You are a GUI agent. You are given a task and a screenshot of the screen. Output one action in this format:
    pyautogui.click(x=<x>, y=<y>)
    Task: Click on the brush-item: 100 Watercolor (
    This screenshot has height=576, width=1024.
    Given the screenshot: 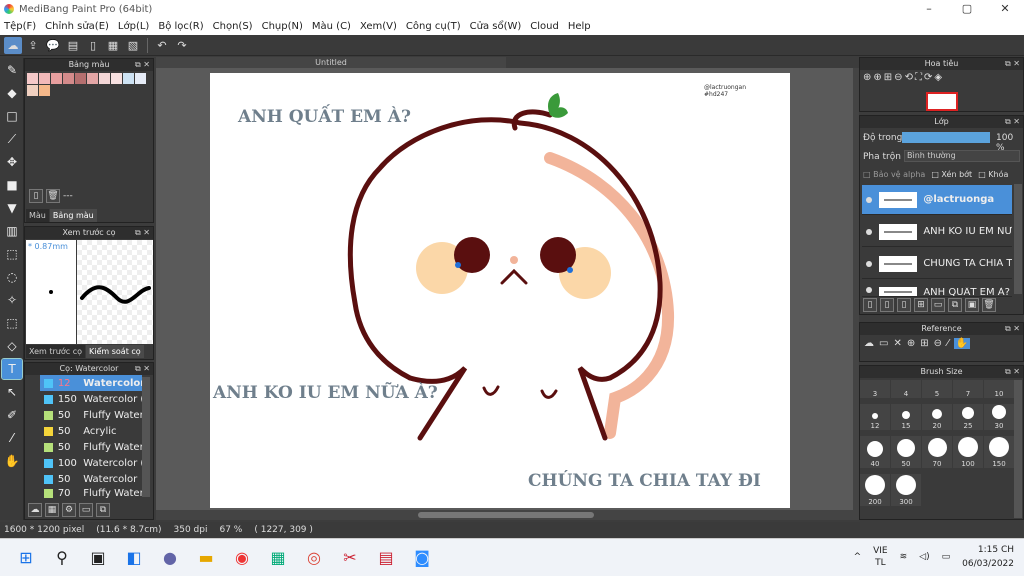 What is the action you would take?
    pyautogui.click(x=91, y=463)
    